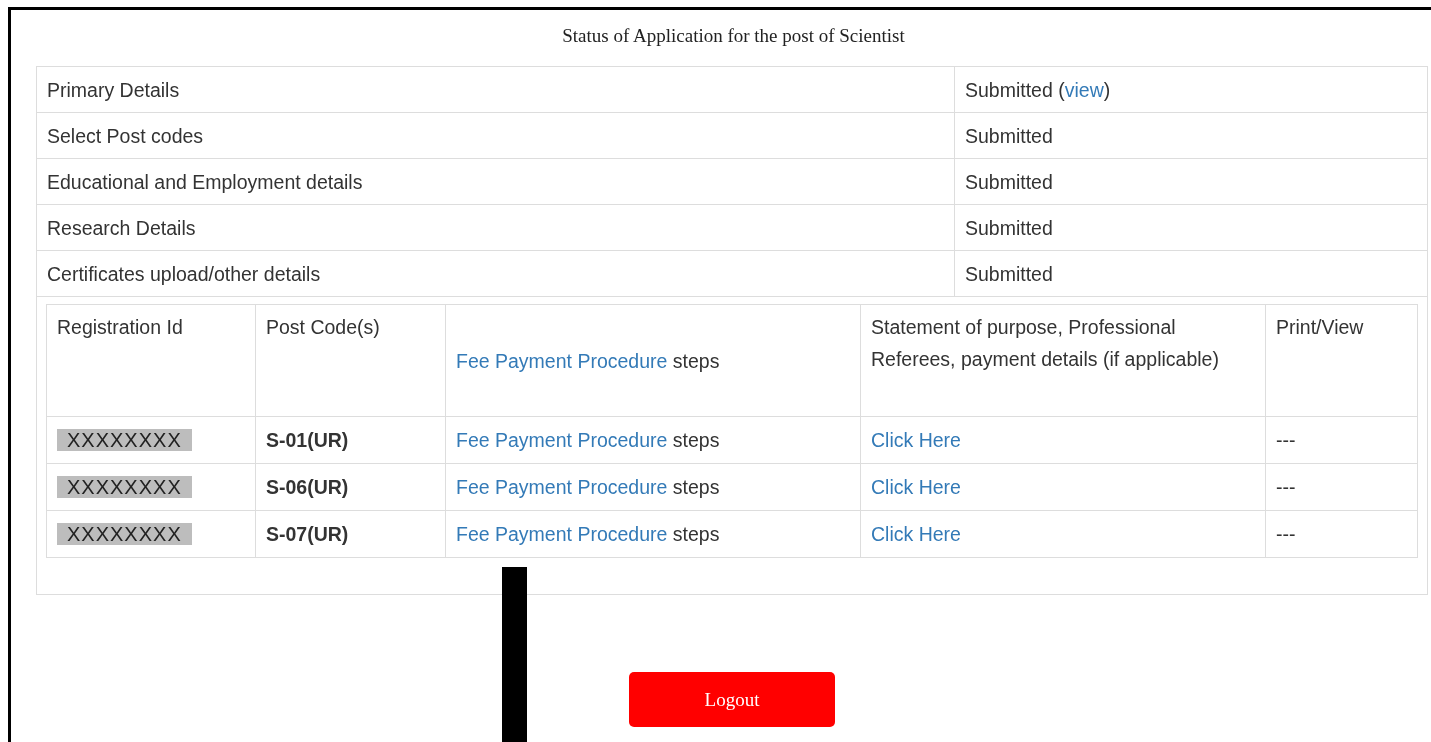 The image size is (1431, 742). What do you see at coordinates (350, 440) in the screenshot?
I see `post-code: S-01(UR)` at bounding box center [350, 440].